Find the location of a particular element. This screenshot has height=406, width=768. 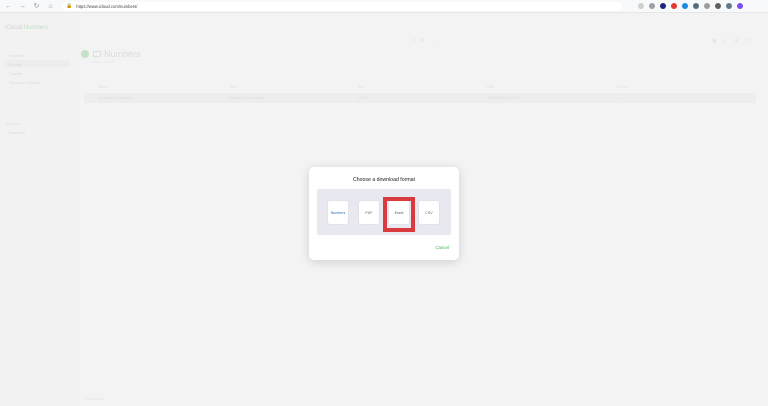

avatar-icon is located at coordinates (729, 6).